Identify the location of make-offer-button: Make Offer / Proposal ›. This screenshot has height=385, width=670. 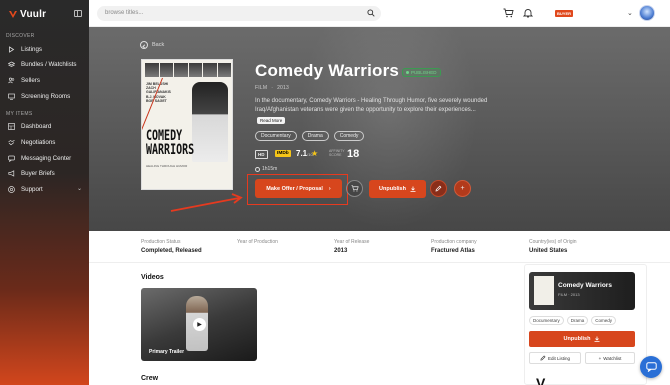
(298, 188).